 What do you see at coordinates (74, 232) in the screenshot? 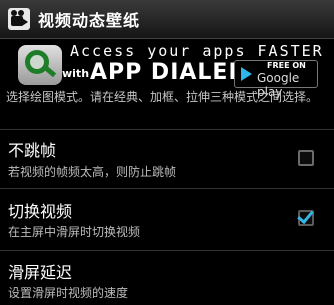
I see `setting-subtitle: 在主屏中滑屏时切换视频` at bounding box center [74, 232].